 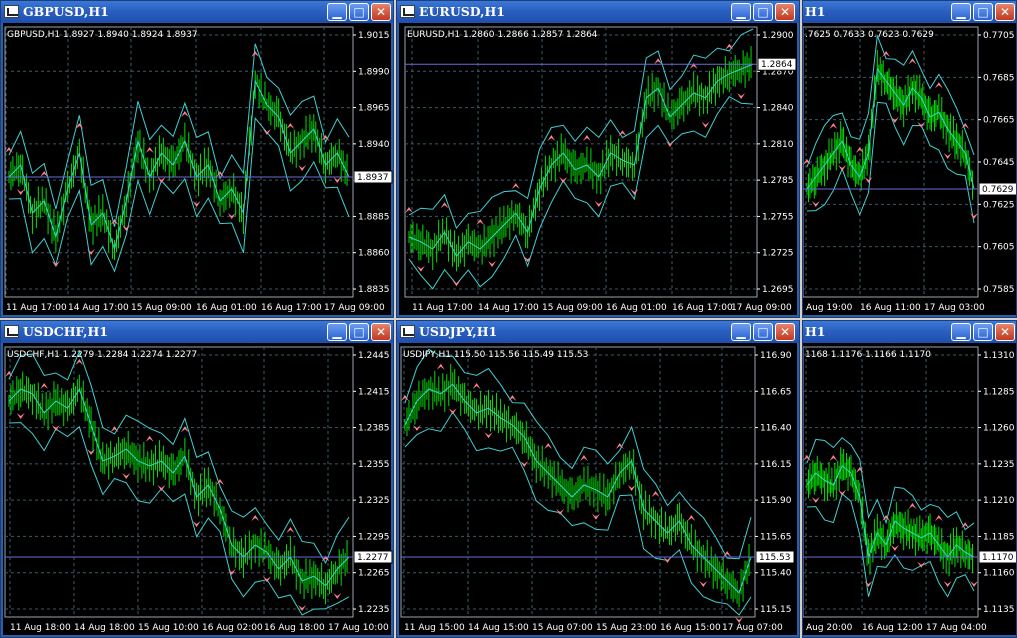 What do you see at coordinates (179, 487) in the screenshot?
I see `band-middle-line` at bounding box center [179, 487].